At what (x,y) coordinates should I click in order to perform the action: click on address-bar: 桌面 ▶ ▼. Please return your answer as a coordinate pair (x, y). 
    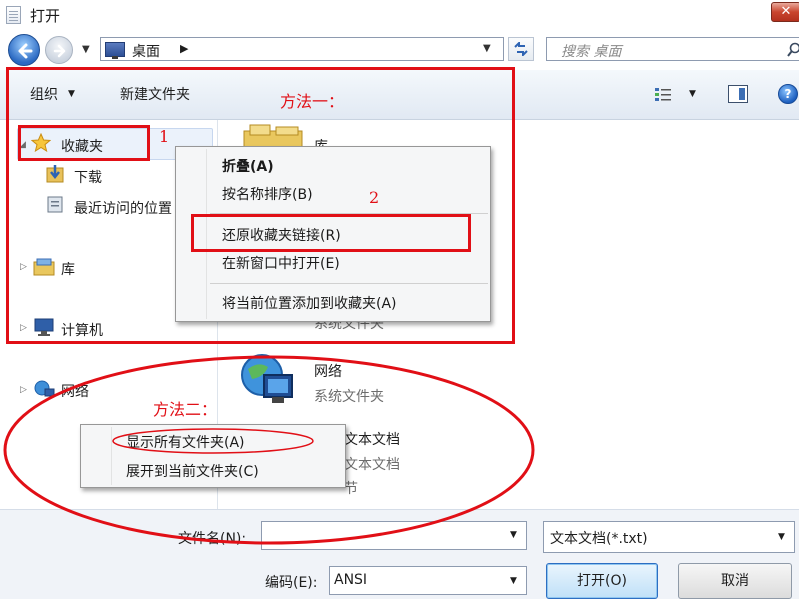
    Looking at the image, I should click on (302, 49).